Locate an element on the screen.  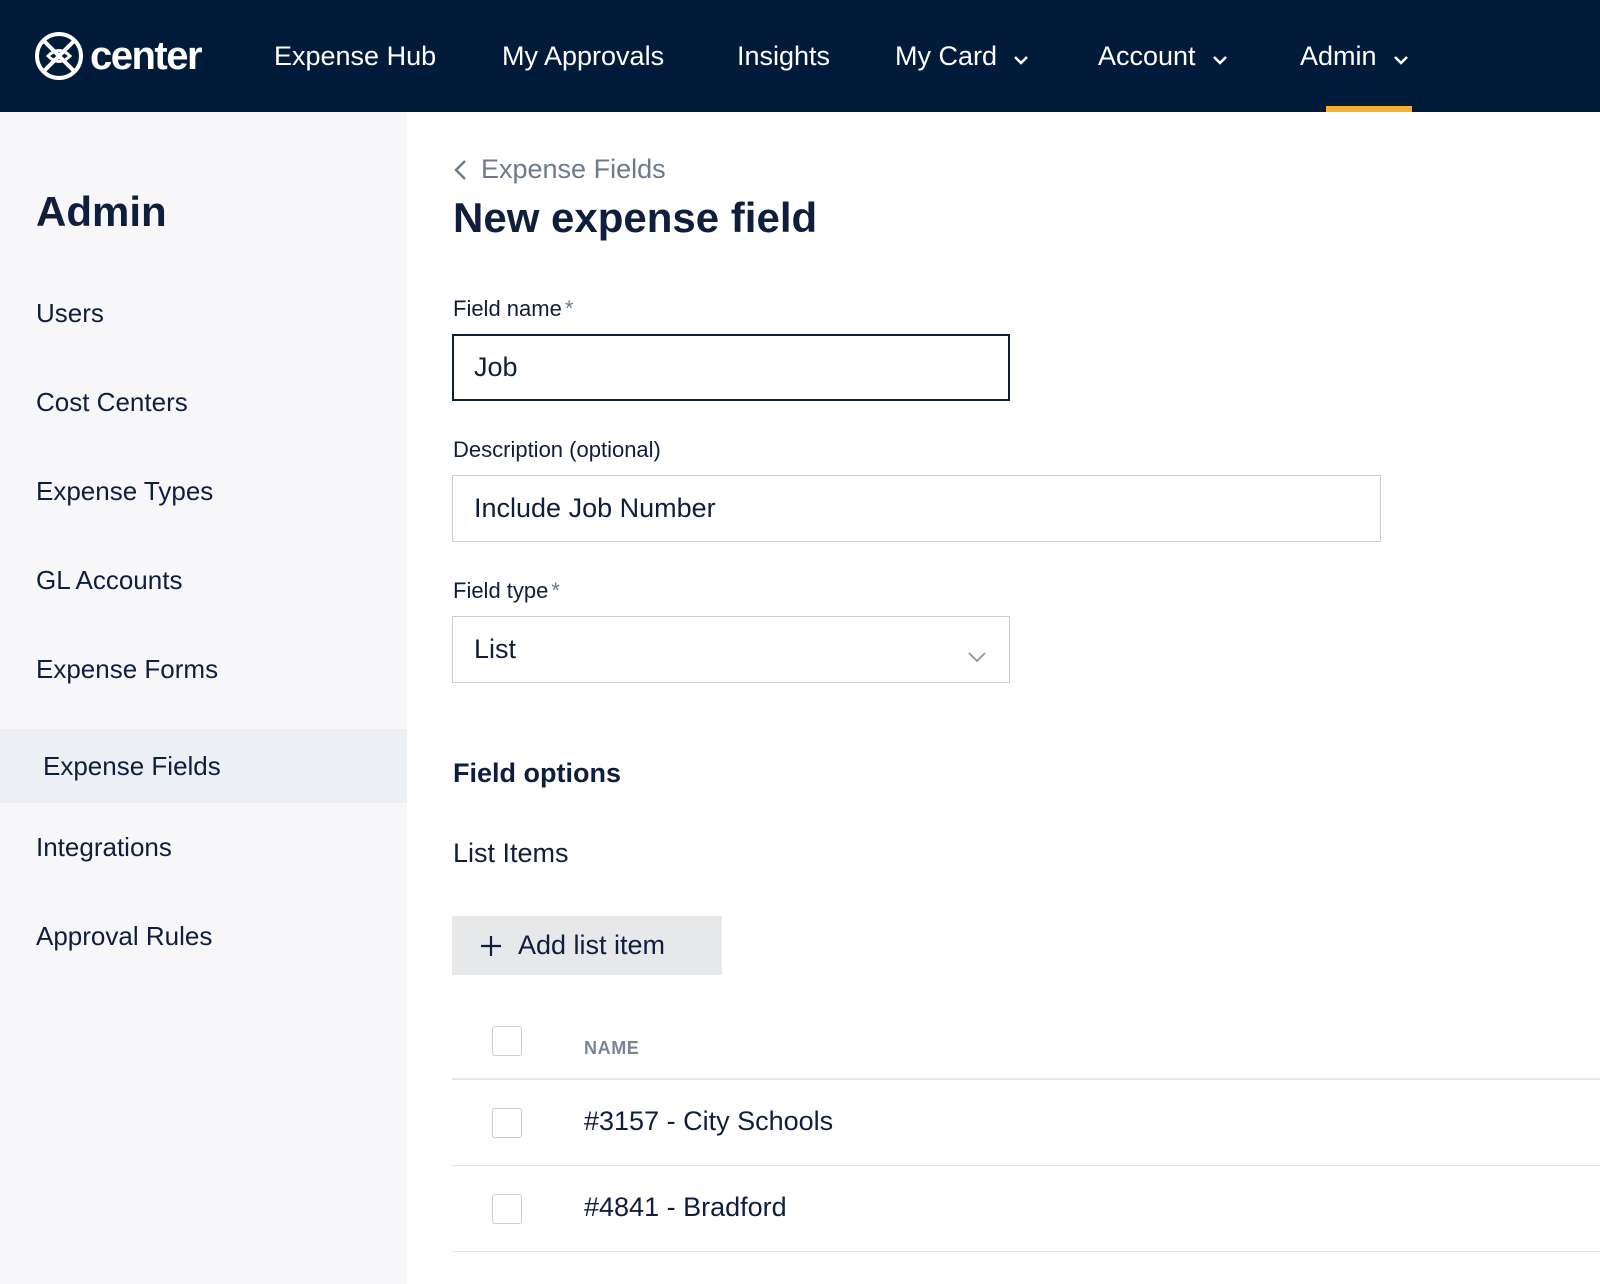
sidebar-item-expense-forms: Expense Forms is located at coordinates (203, 669).